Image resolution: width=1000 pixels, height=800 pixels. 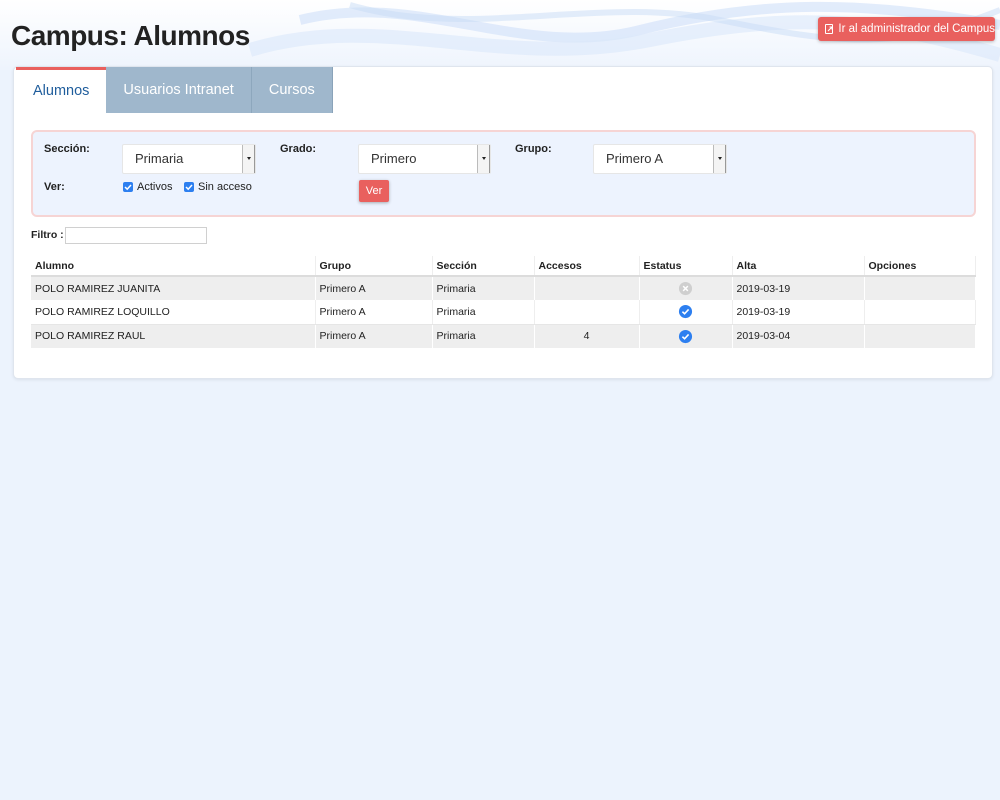 What do you see at coordinates (189, 159) in the screenshot?
I see `seccion-select: Primaria` at bounding box center [189, 159].